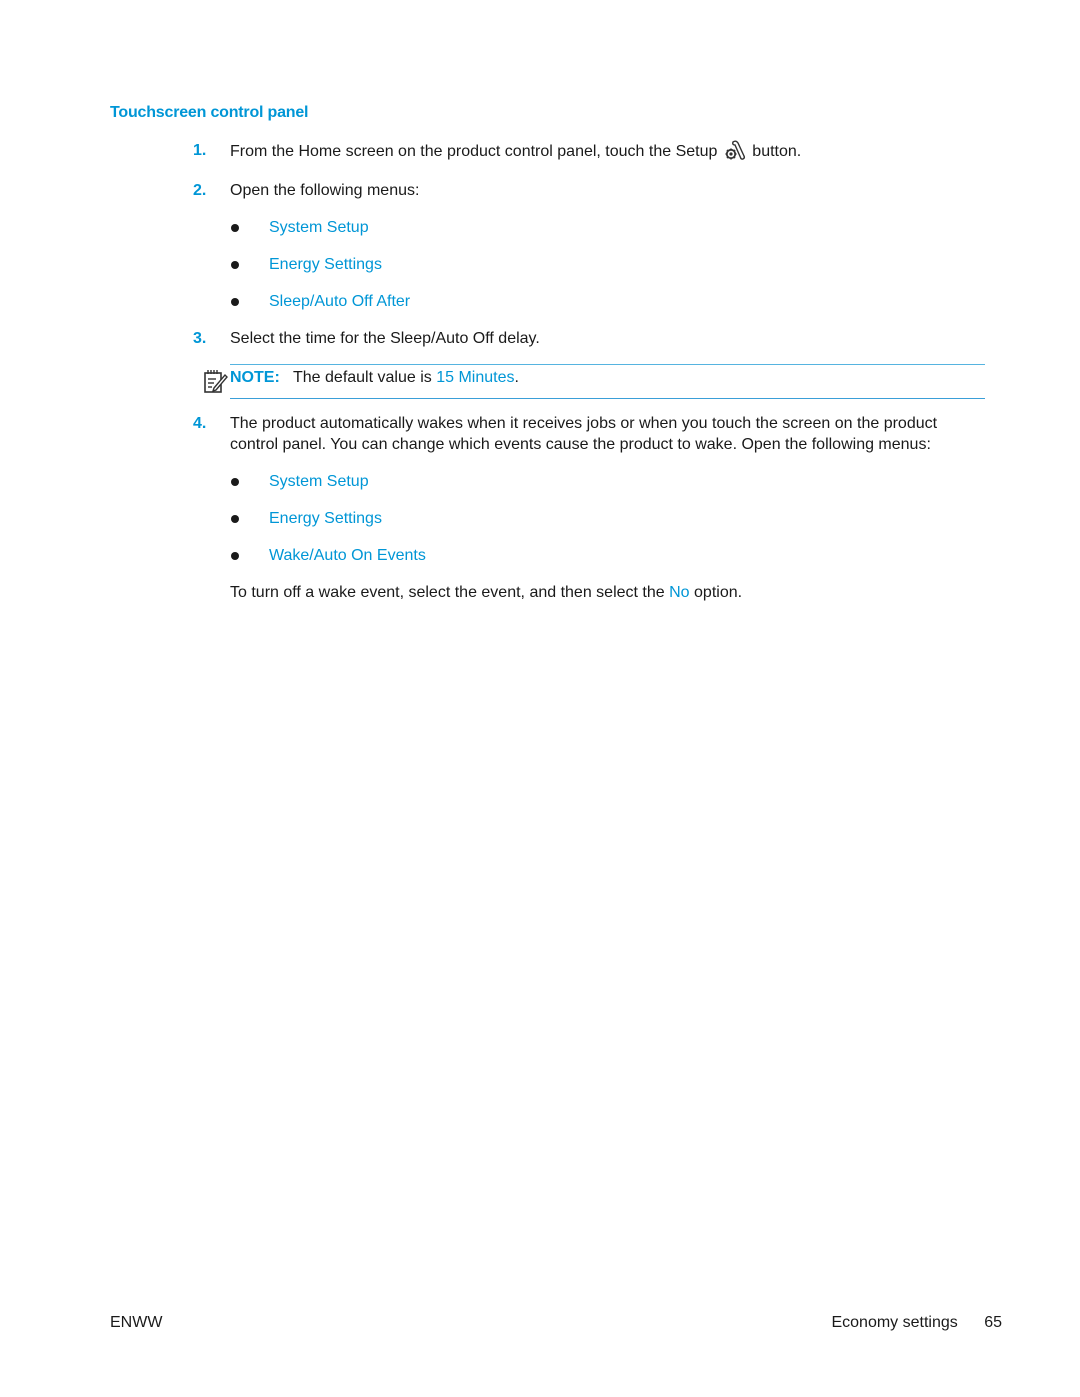  What do you see at coordinates (200, 150) in the screenshot?
I see `step-number: 1.` at bounding box center [200, 150].